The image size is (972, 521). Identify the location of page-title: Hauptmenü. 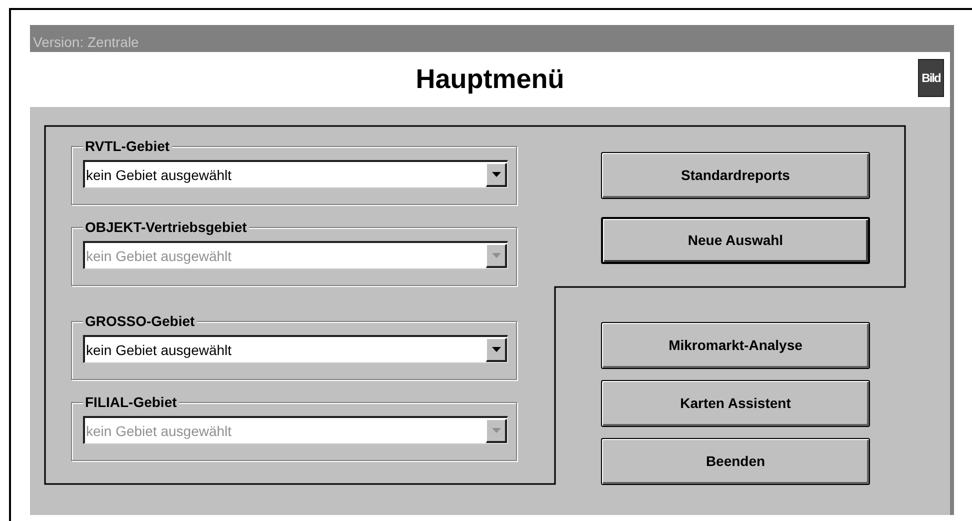
(490, 79).